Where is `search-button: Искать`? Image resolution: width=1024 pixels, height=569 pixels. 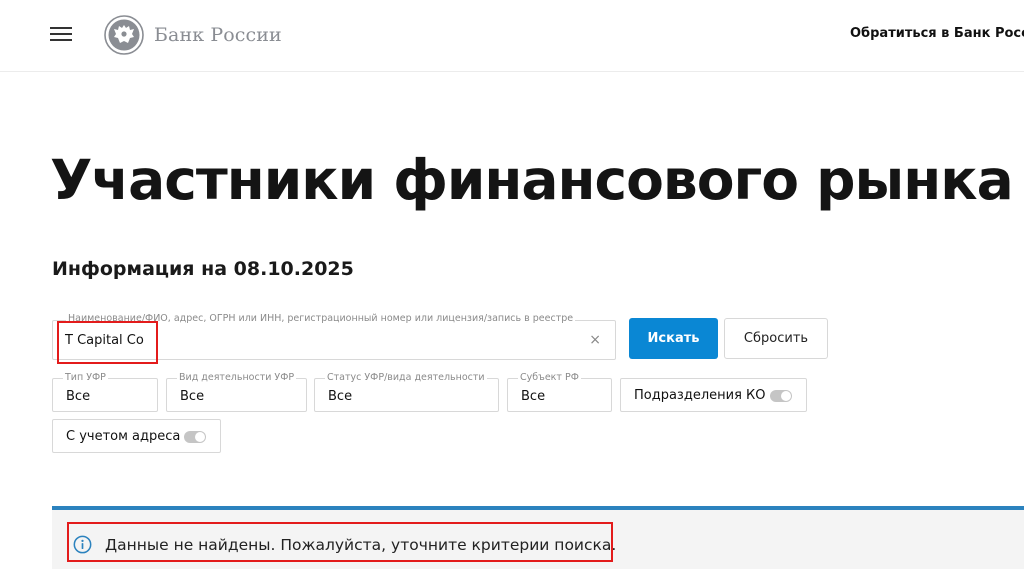 search-button: Искать is located at coordinates (673, 338).